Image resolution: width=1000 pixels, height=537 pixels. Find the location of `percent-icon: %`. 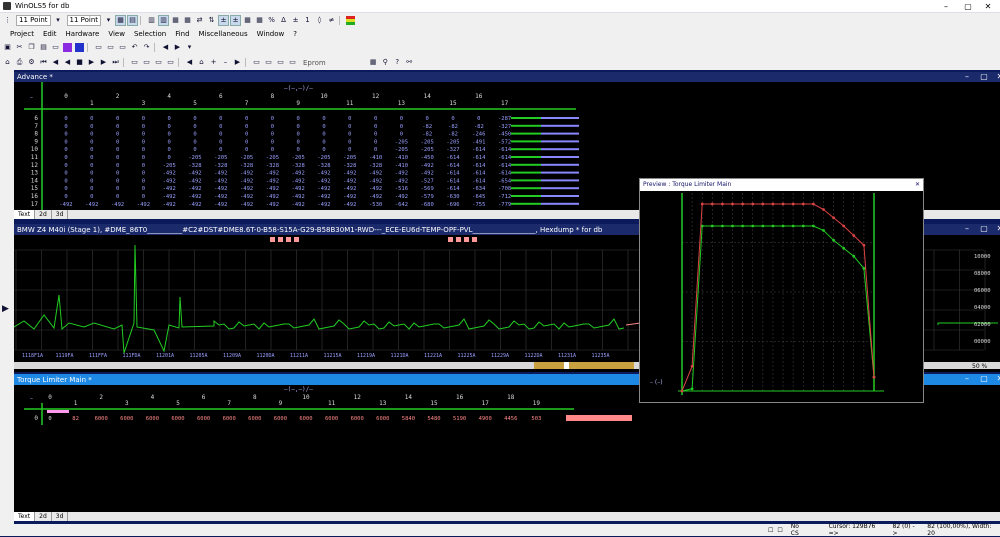

percent-icon: % is located at coordinates (271, 20).